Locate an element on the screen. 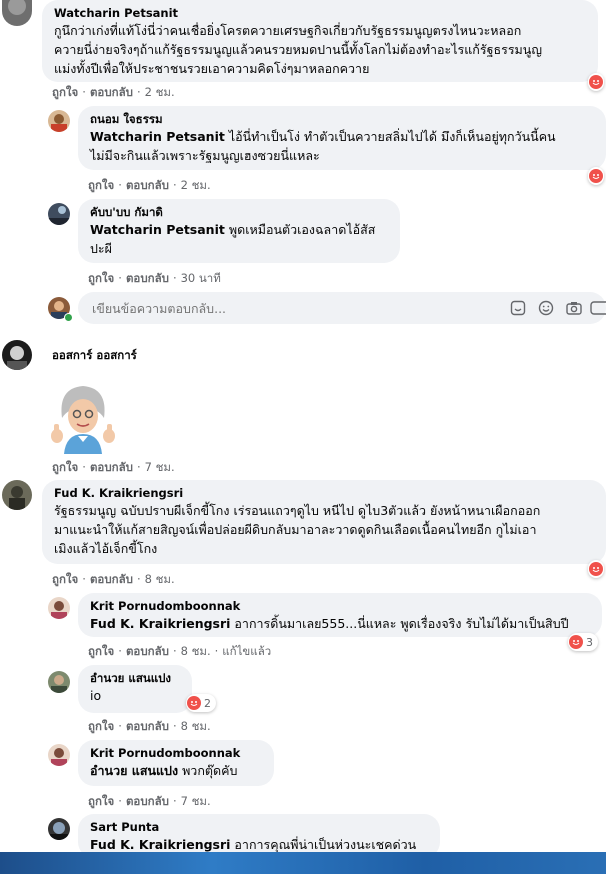 This screenshot has height=874, width=606. comment-author: ถนอม ใจธรรม is located at coordinates (342, 119).